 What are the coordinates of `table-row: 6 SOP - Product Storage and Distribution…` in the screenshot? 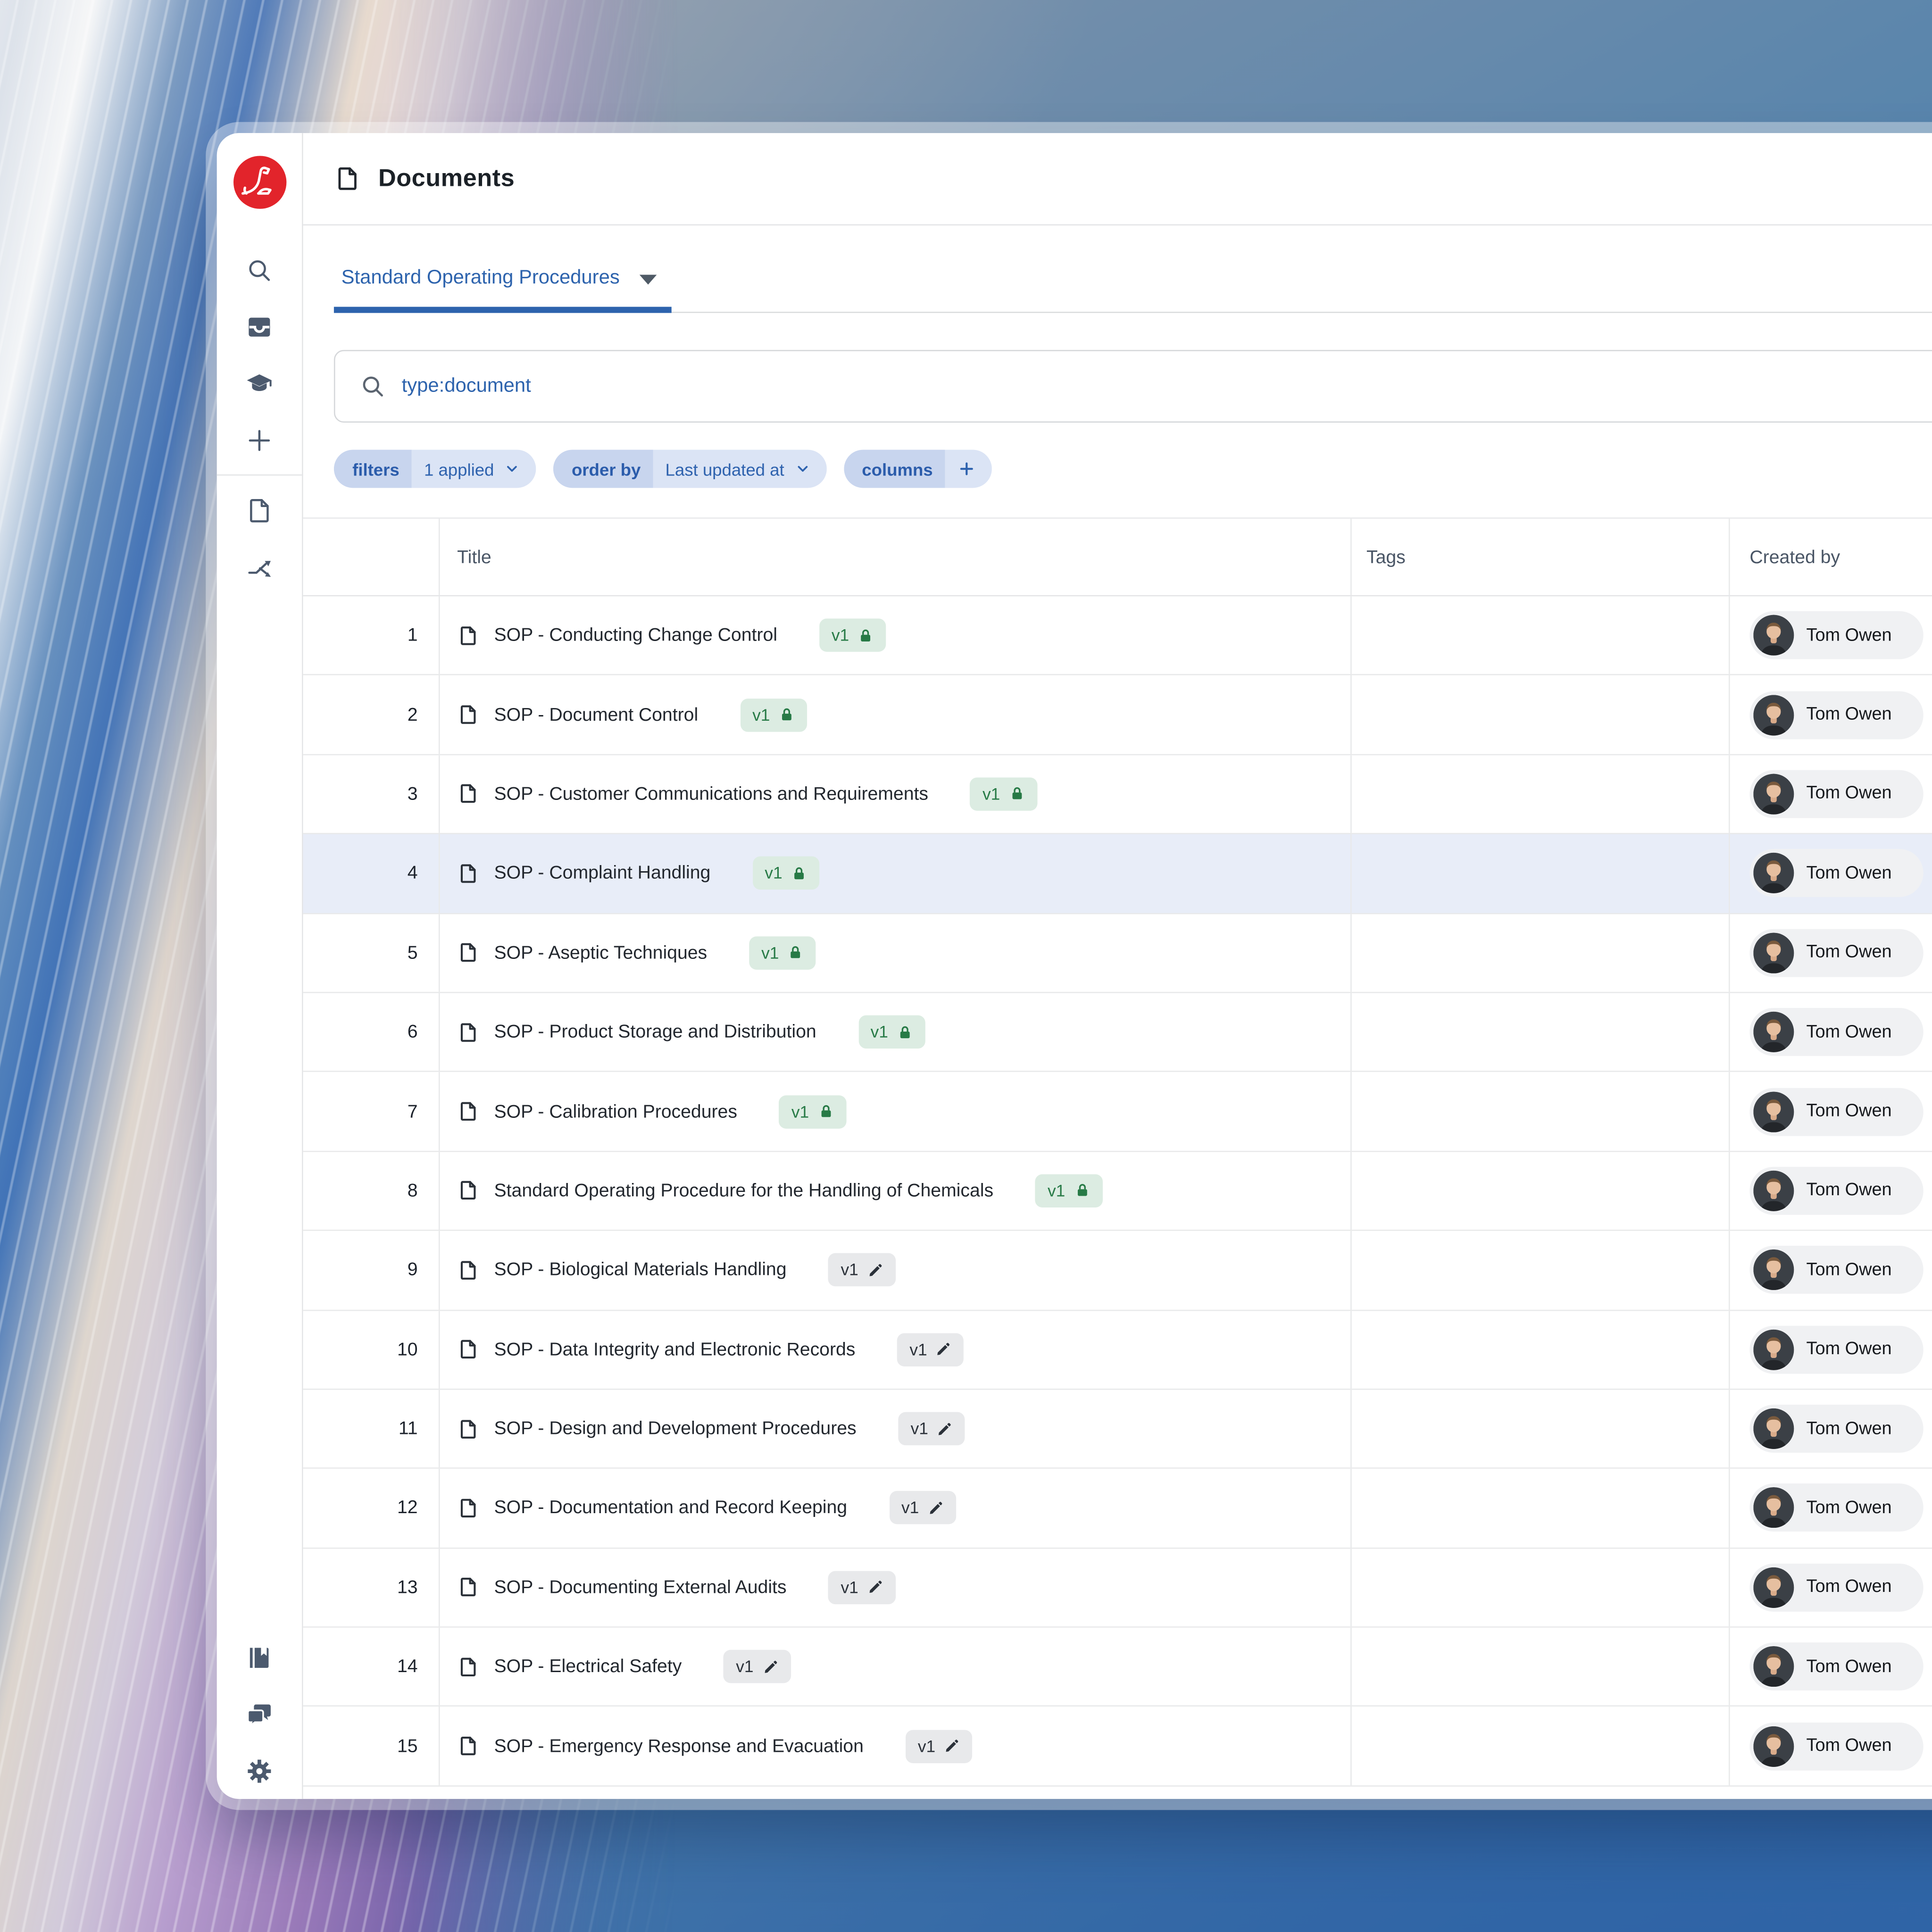 It's located at (1118, 1033).